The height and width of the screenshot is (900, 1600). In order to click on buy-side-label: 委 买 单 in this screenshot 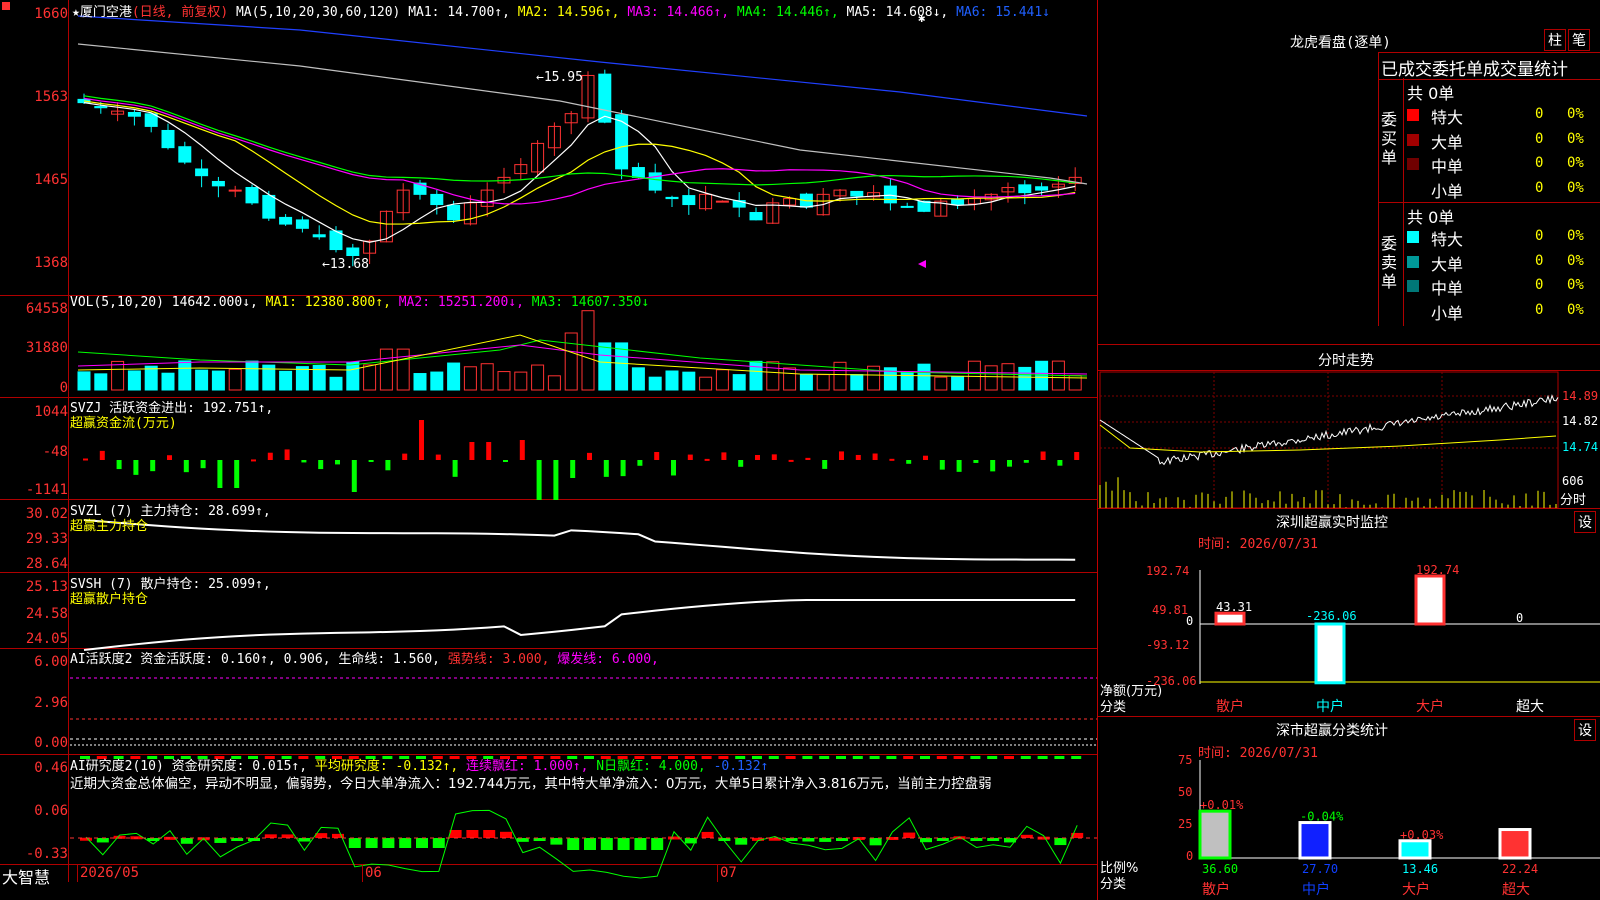, I will do `click(1391, 138)`.